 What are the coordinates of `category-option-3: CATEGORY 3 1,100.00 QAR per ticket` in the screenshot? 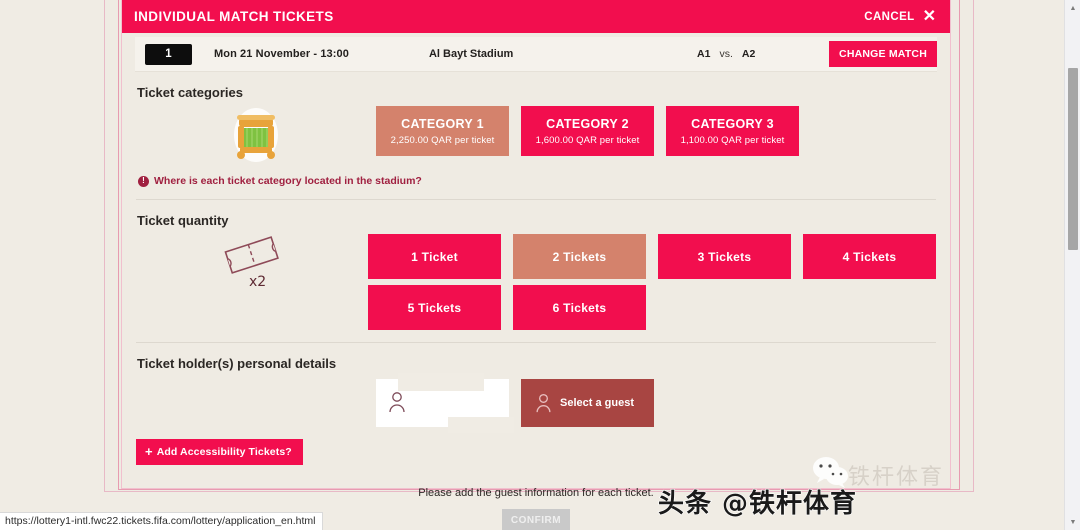 It's located at (732, 131).